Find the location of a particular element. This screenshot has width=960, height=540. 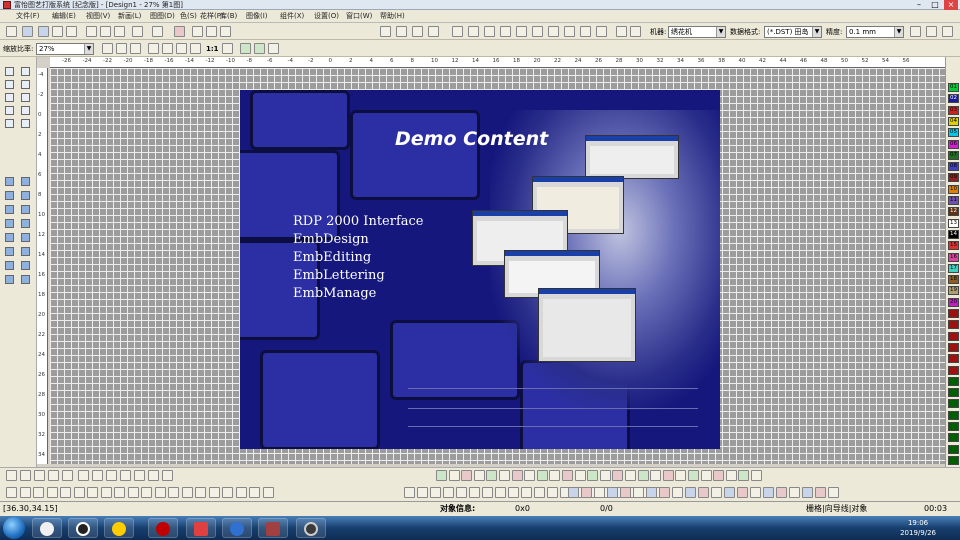

stitch-c-icon is located at coordinates (9, 195).